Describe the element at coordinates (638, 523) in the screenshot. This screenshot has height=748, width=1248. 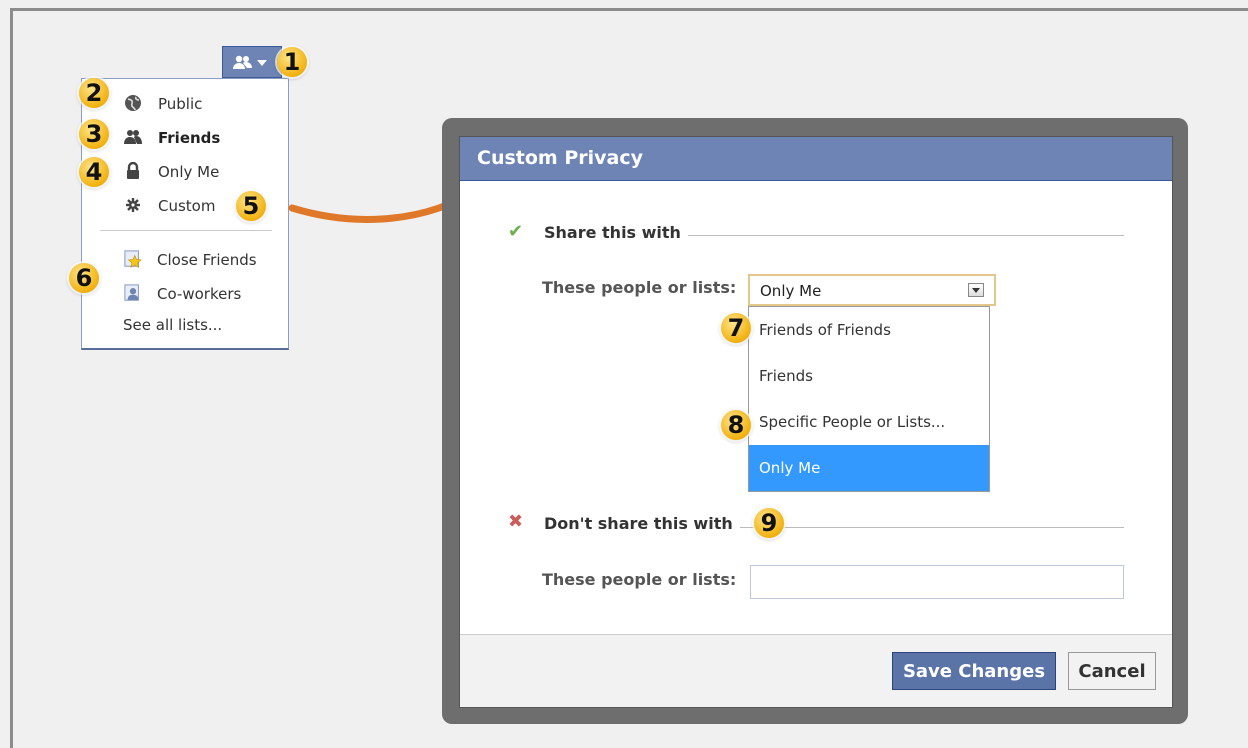
I see `dont-share-section-title: Don't share this with` at that location.